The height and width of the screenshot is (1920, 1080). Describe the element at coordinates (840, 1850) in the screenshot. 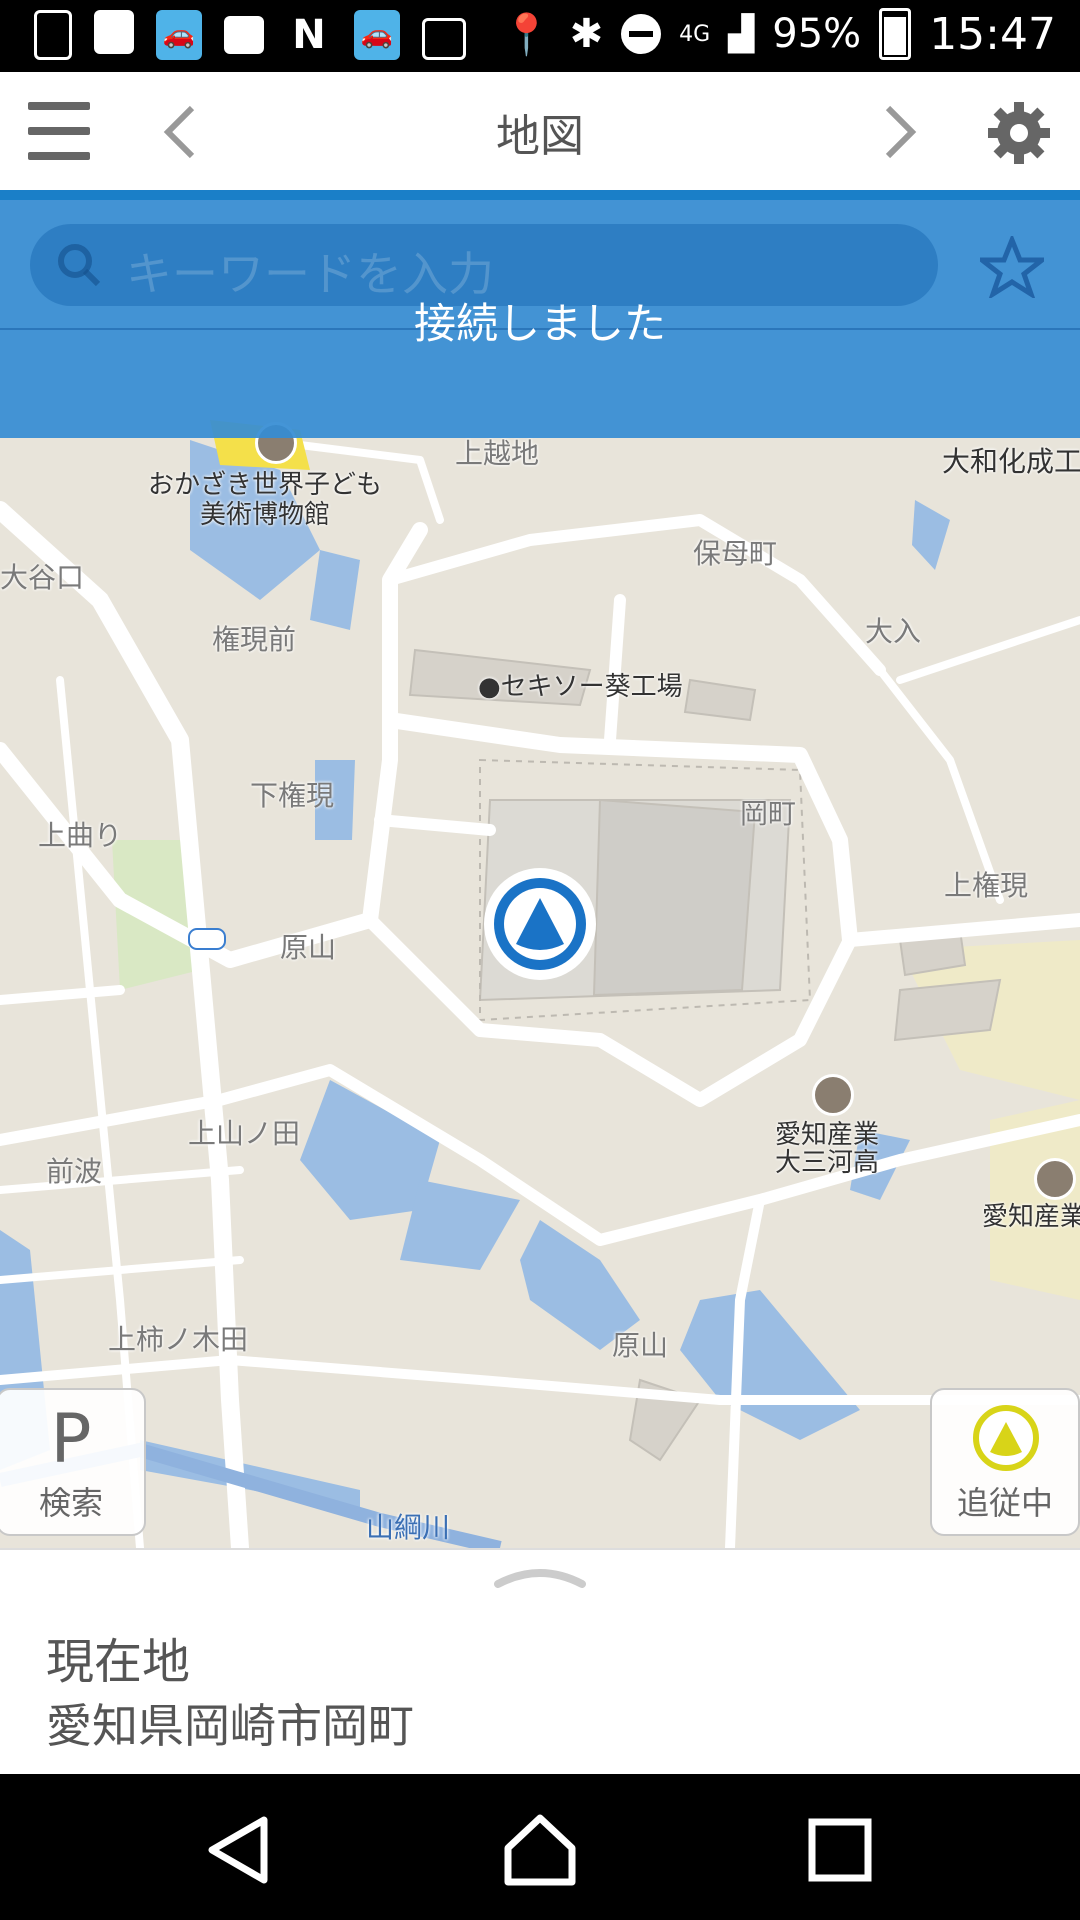

I see `recents-nav-icon` at that location.